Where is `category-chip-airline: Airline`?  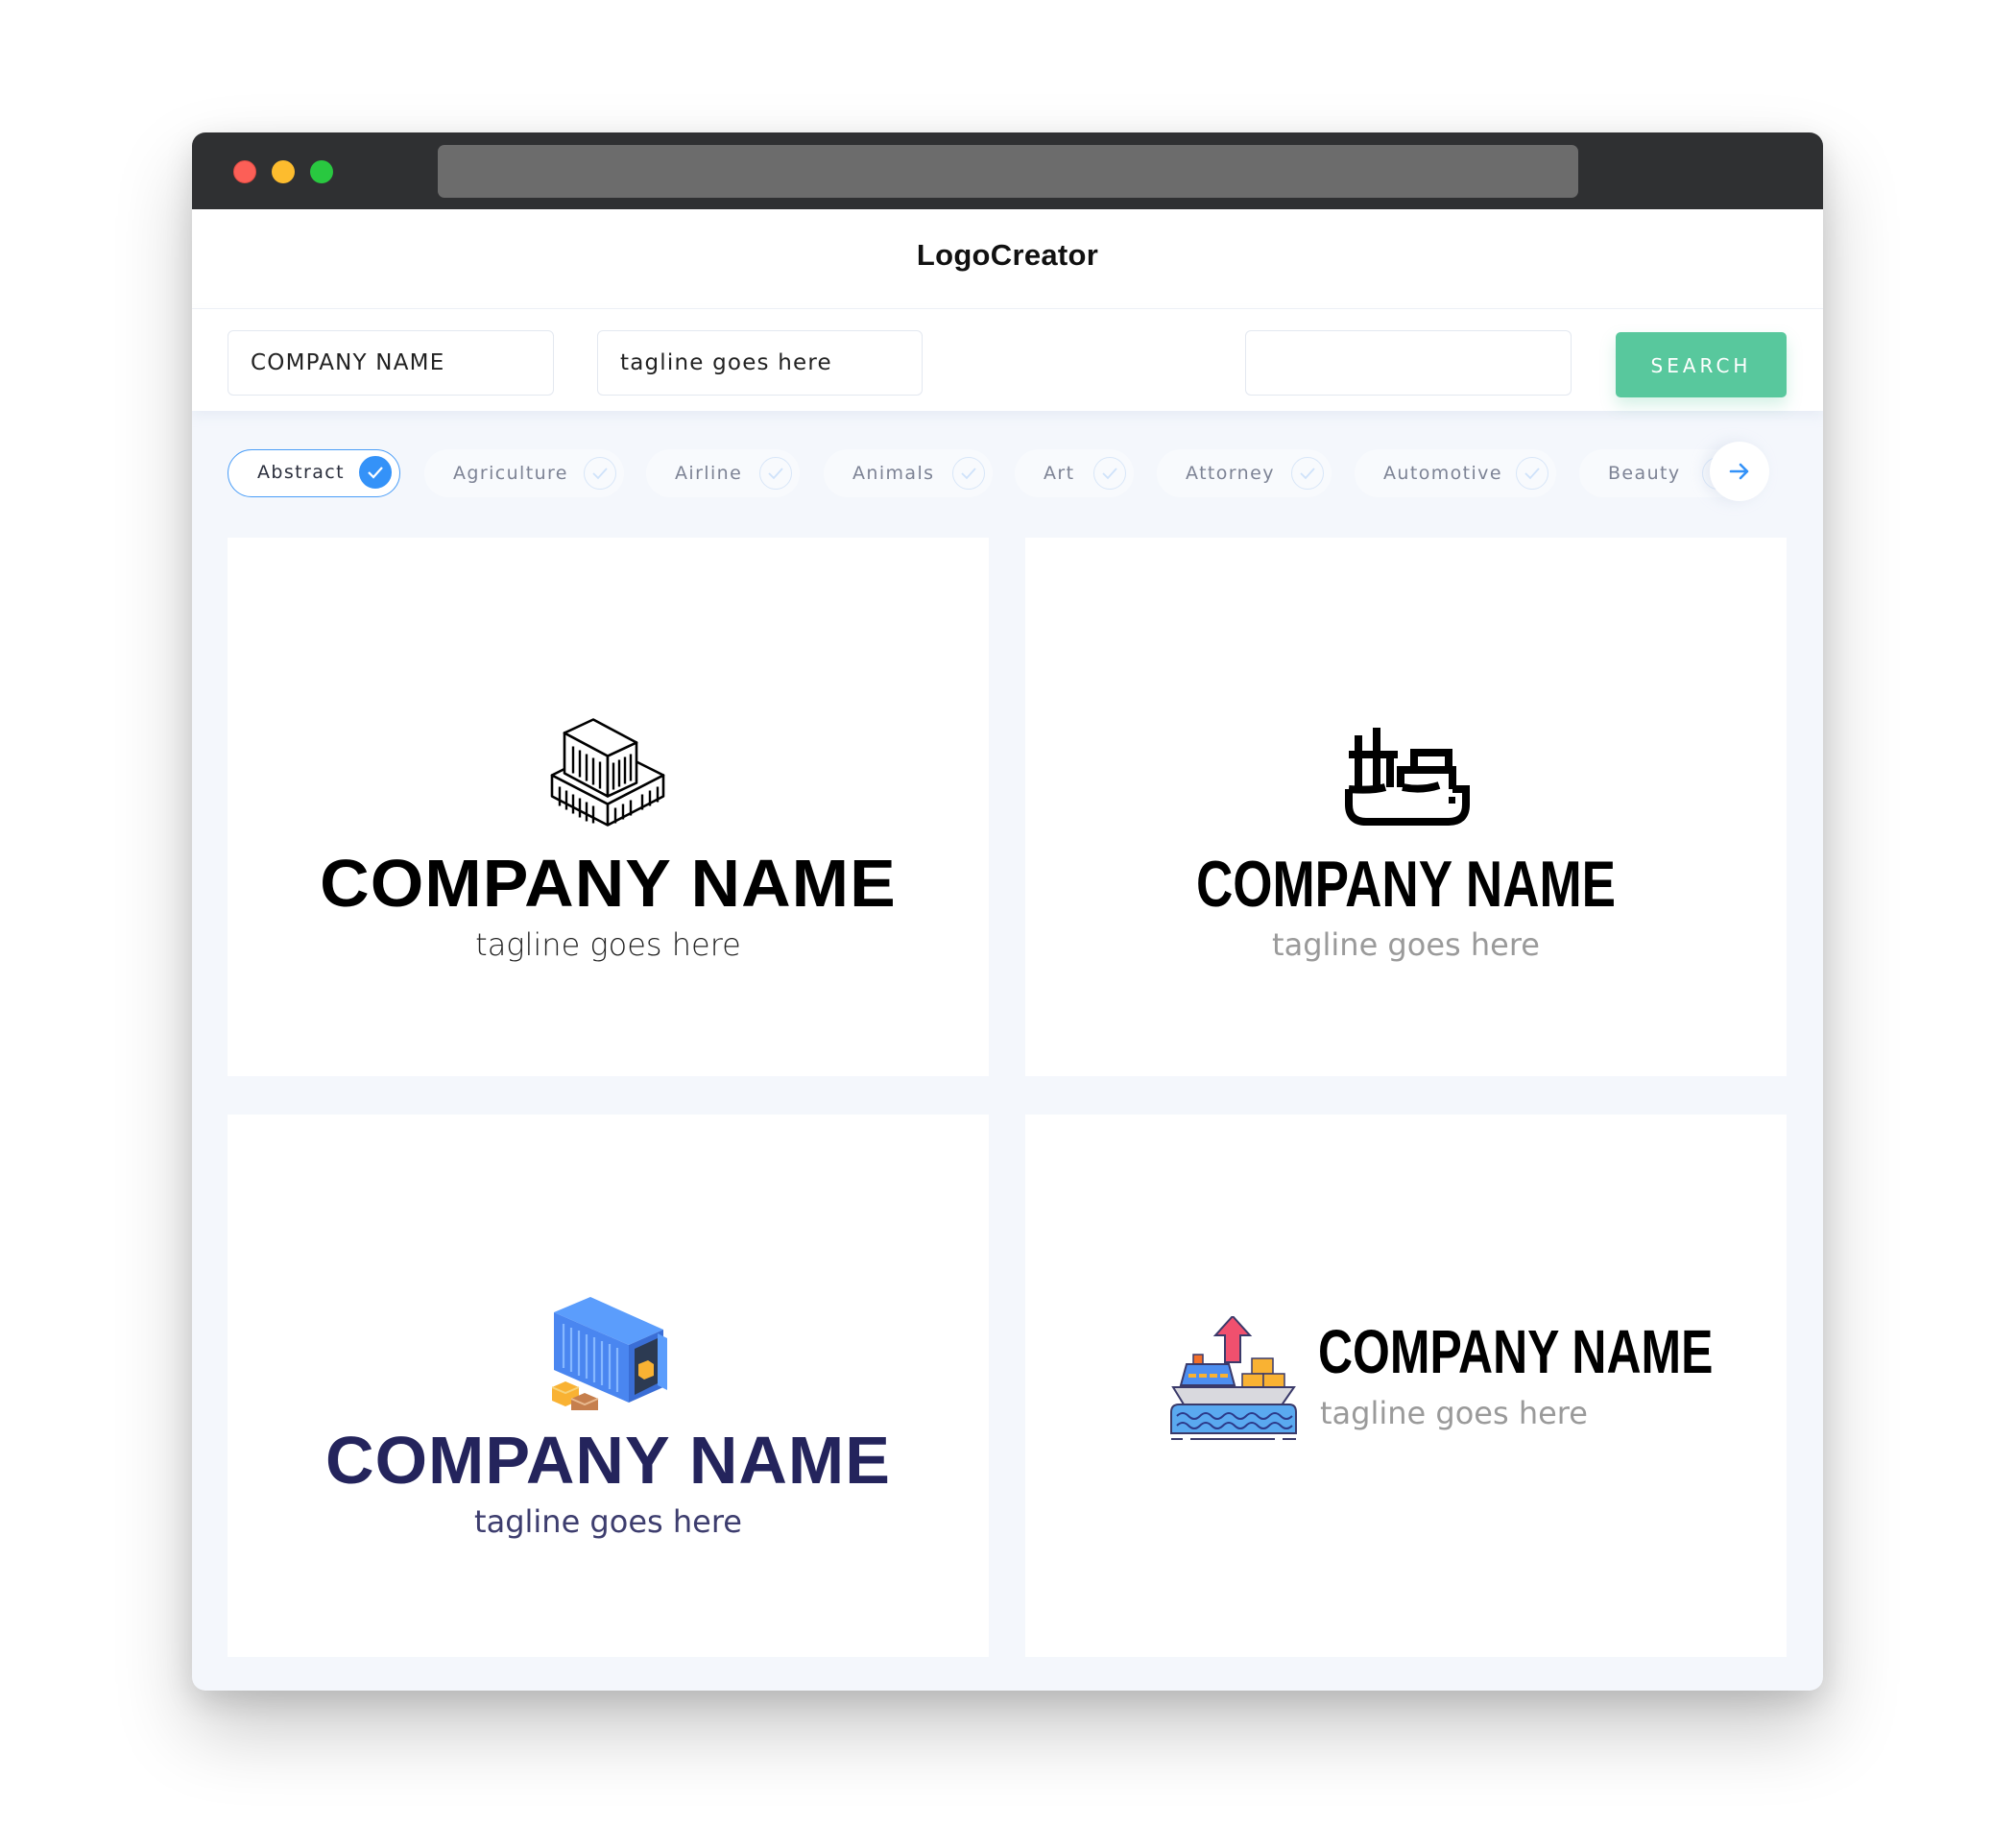
category-chip-airline: Airline is located at coordinates (723, 473).